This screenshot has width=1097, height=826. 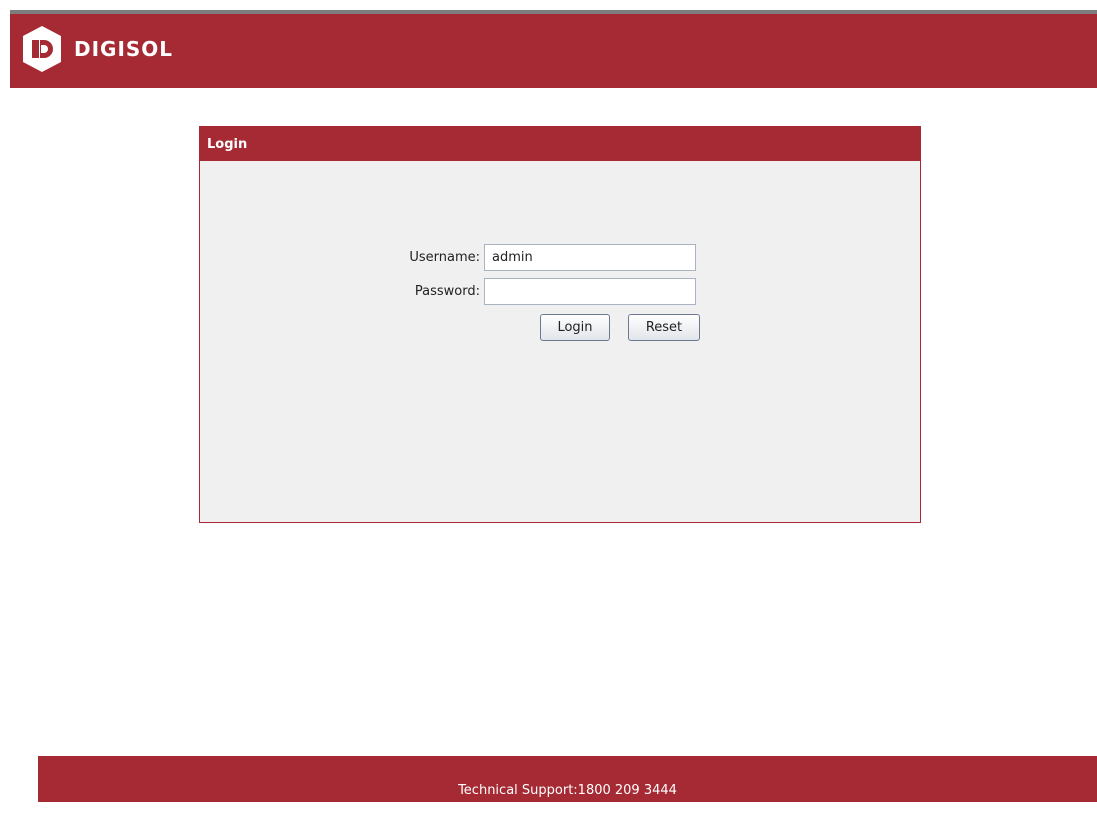 I want to click on footer-bar: Technical Support:1800 209 3444, so click(x=567, y=779).